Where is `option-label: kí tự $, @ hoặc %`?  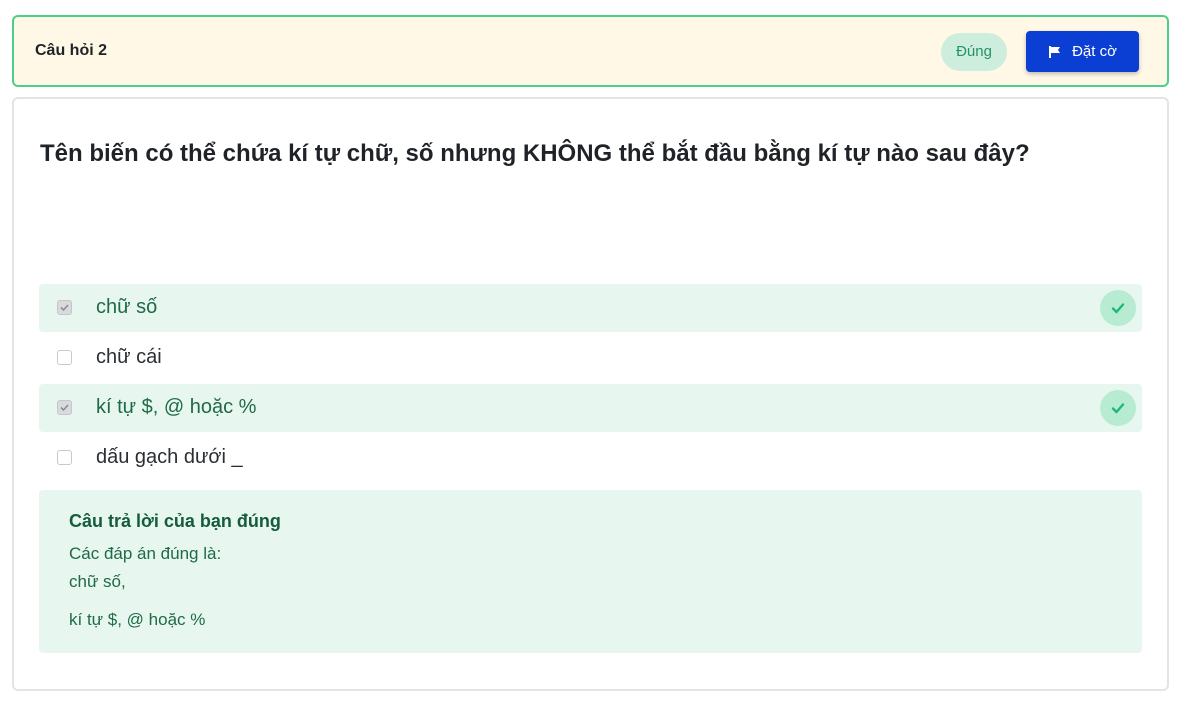 option-label: kí tự $, @ hoặc % is located at coordinates (176, 407).